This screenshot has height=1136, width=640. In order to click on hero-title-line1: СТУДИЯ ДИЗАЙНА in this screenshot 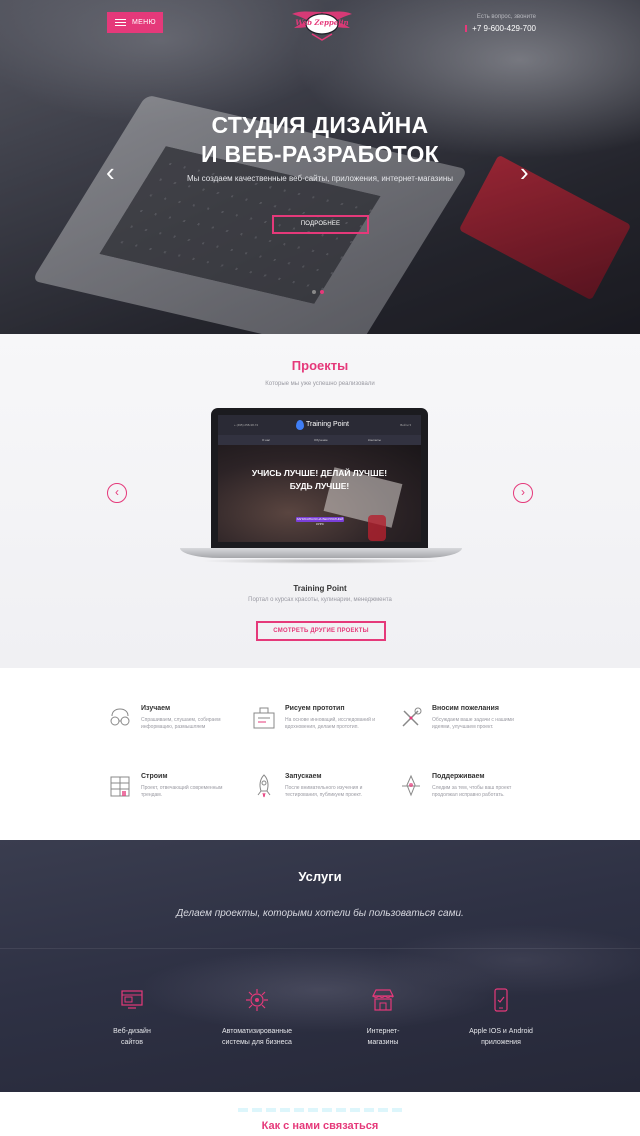, I will do `click(320, 125)`.